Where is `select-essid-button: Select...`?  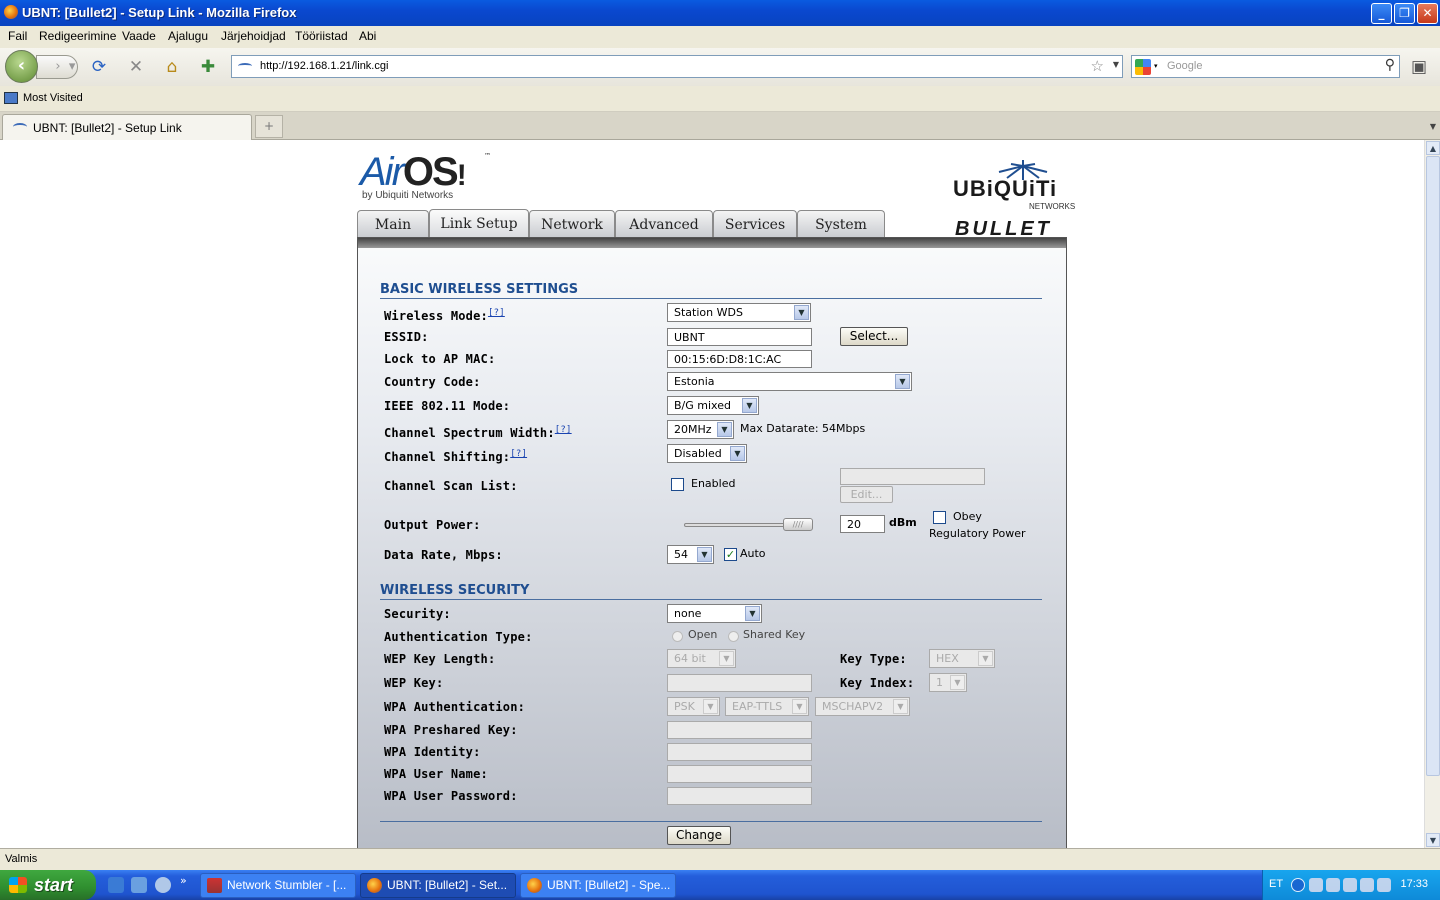 select-essid-button: Select... is located at coordinates (874, 336).